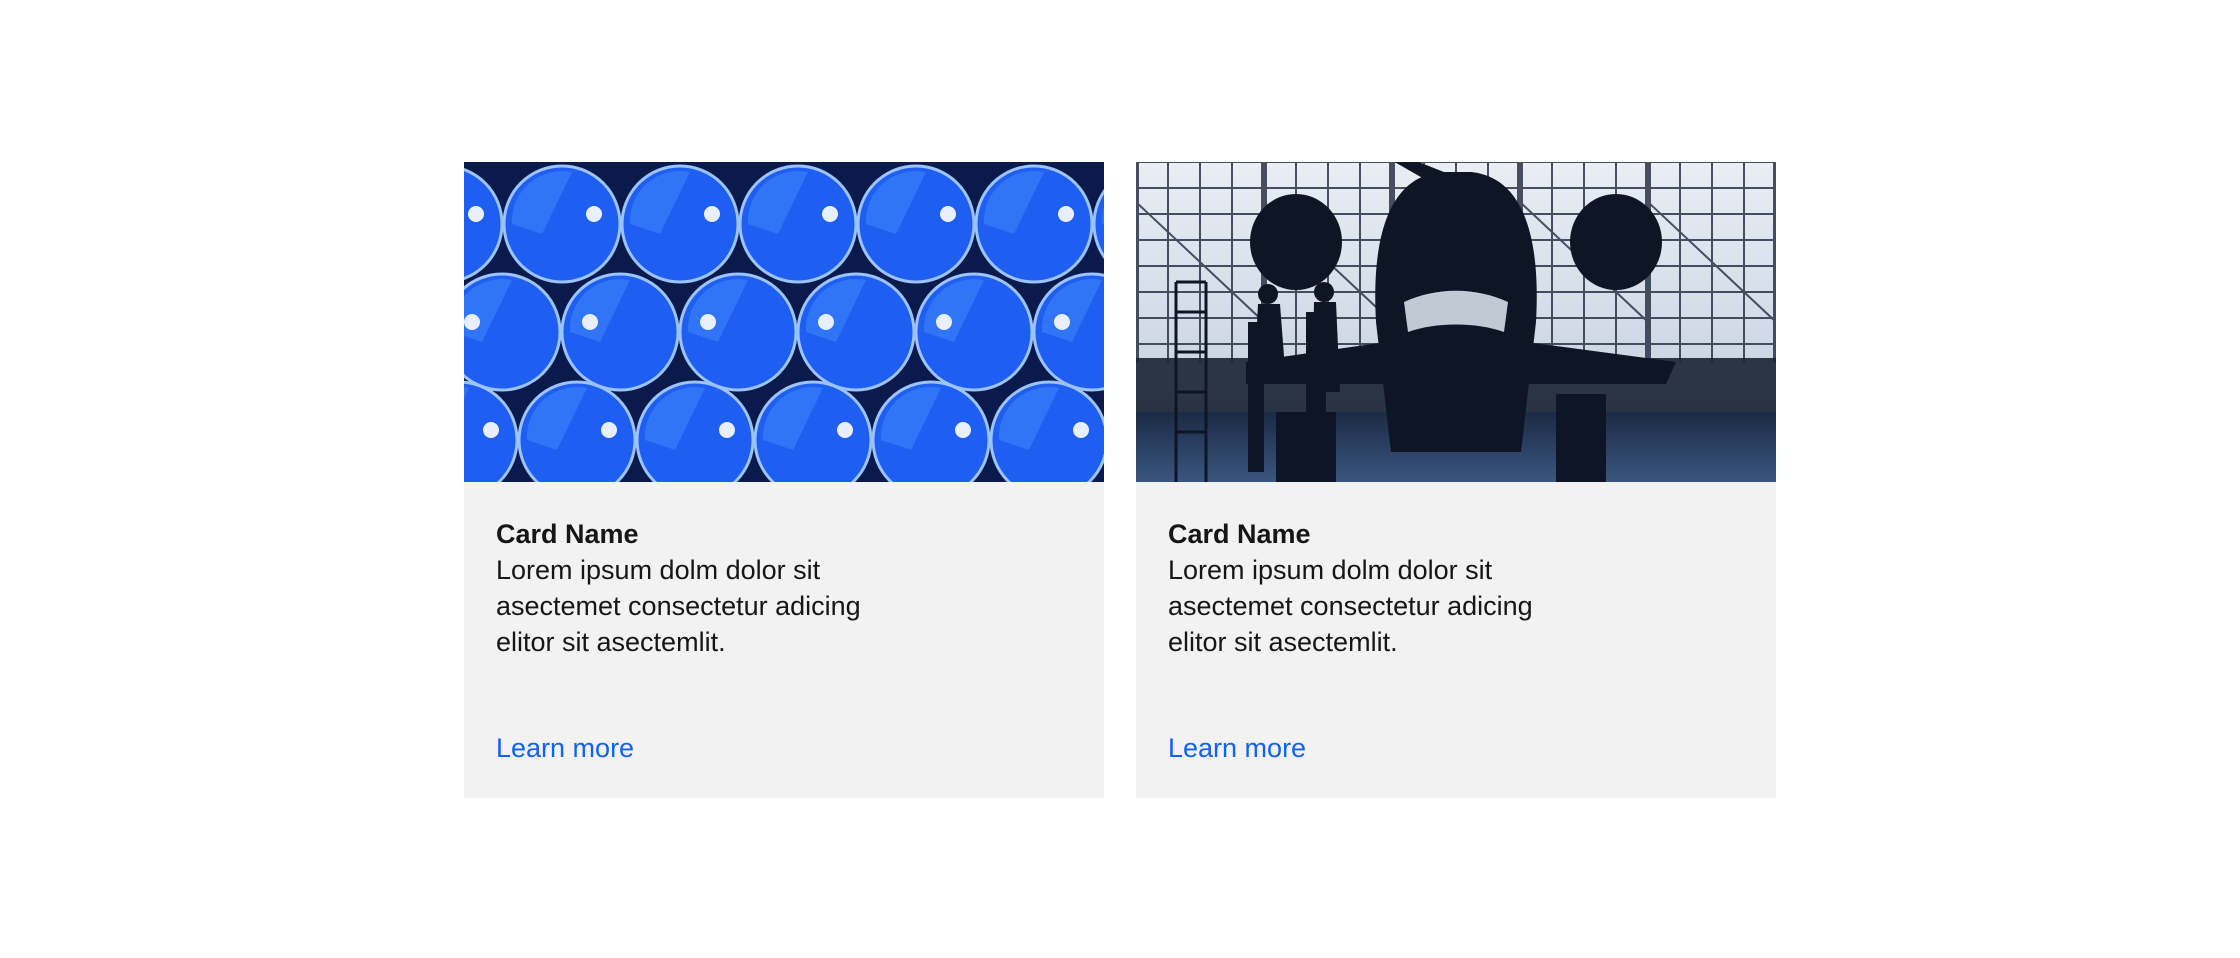  I want to click on blue-barrels-image, so click(784, 322).